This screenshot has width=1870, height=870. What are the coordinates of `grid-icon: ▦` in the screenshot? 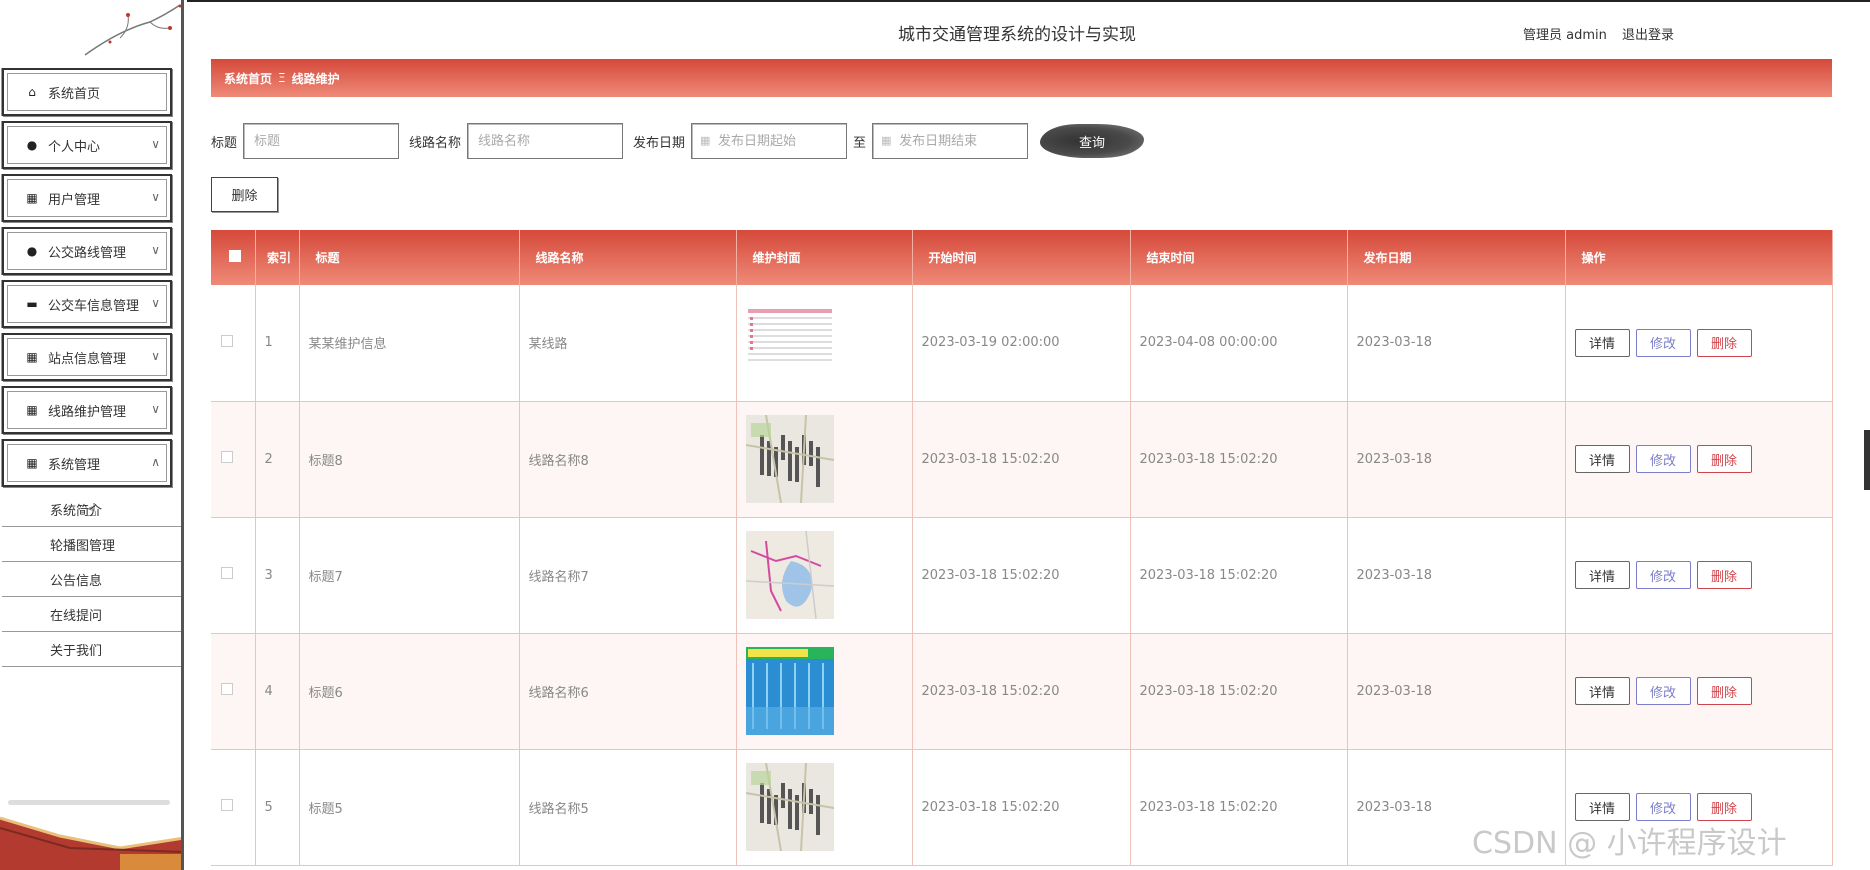 It's located at (32, 198).